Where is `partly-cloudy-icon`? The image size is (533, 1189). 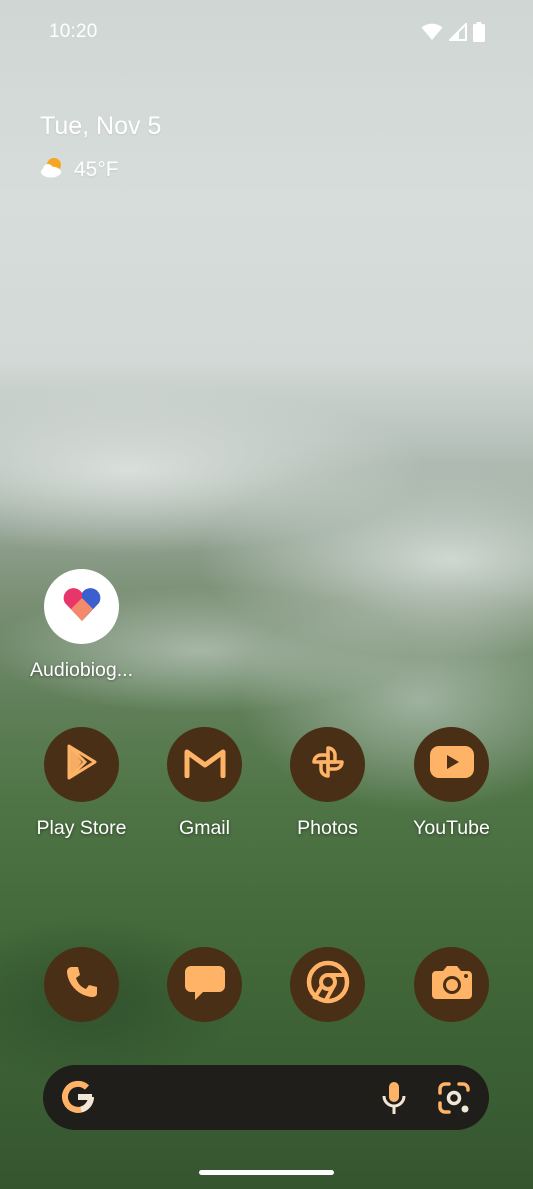 partly-cloudy-icon is located at coordinates (53, 169).